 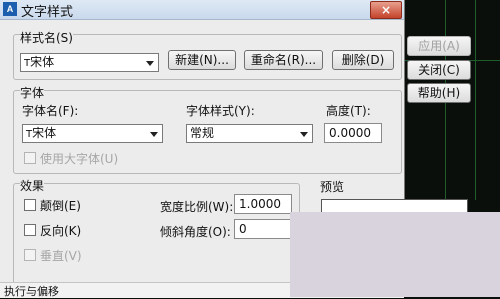 I want to click on font-style-label: 字体样式(Y):, so click(x=220, y=111).